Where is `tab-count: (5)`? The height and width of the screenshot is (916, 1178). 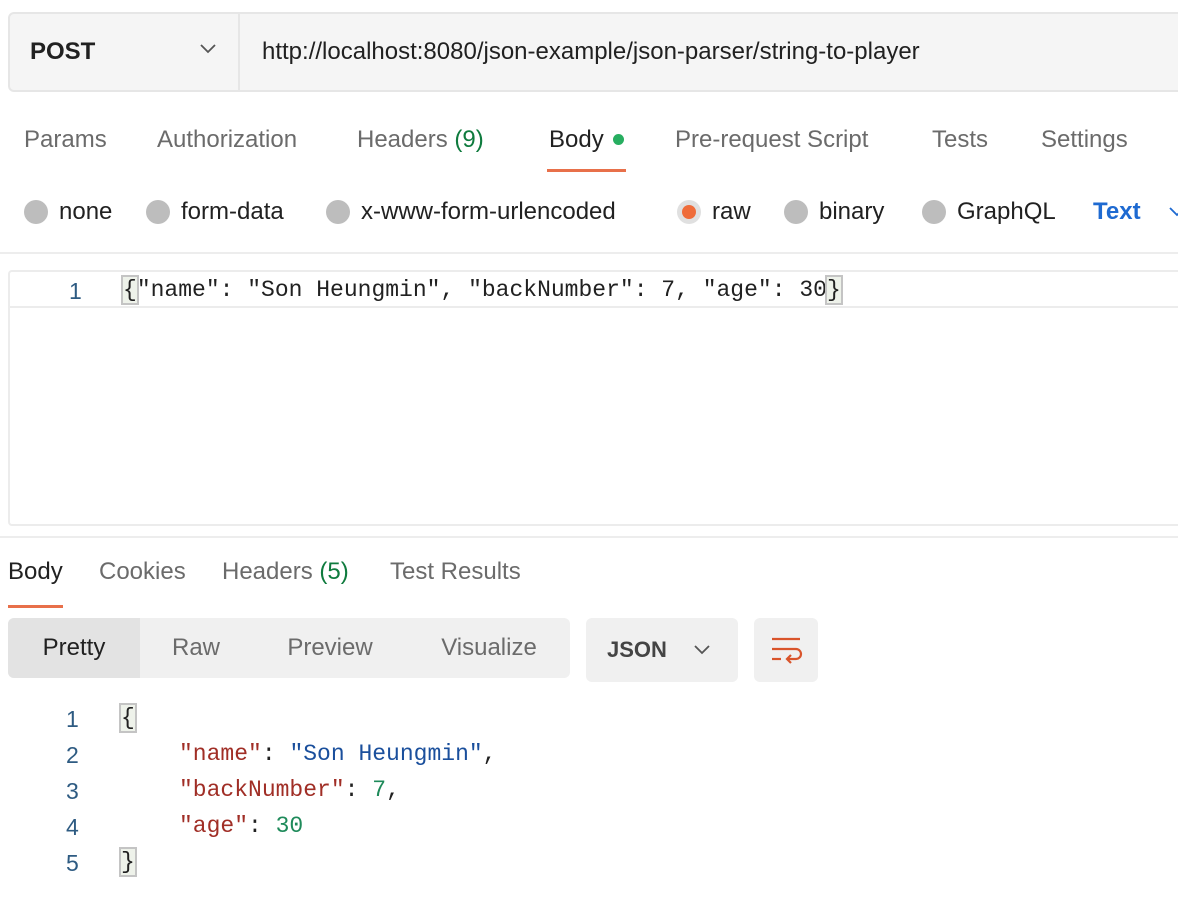
tab-count: (5) is located at coordinates (334, 571).